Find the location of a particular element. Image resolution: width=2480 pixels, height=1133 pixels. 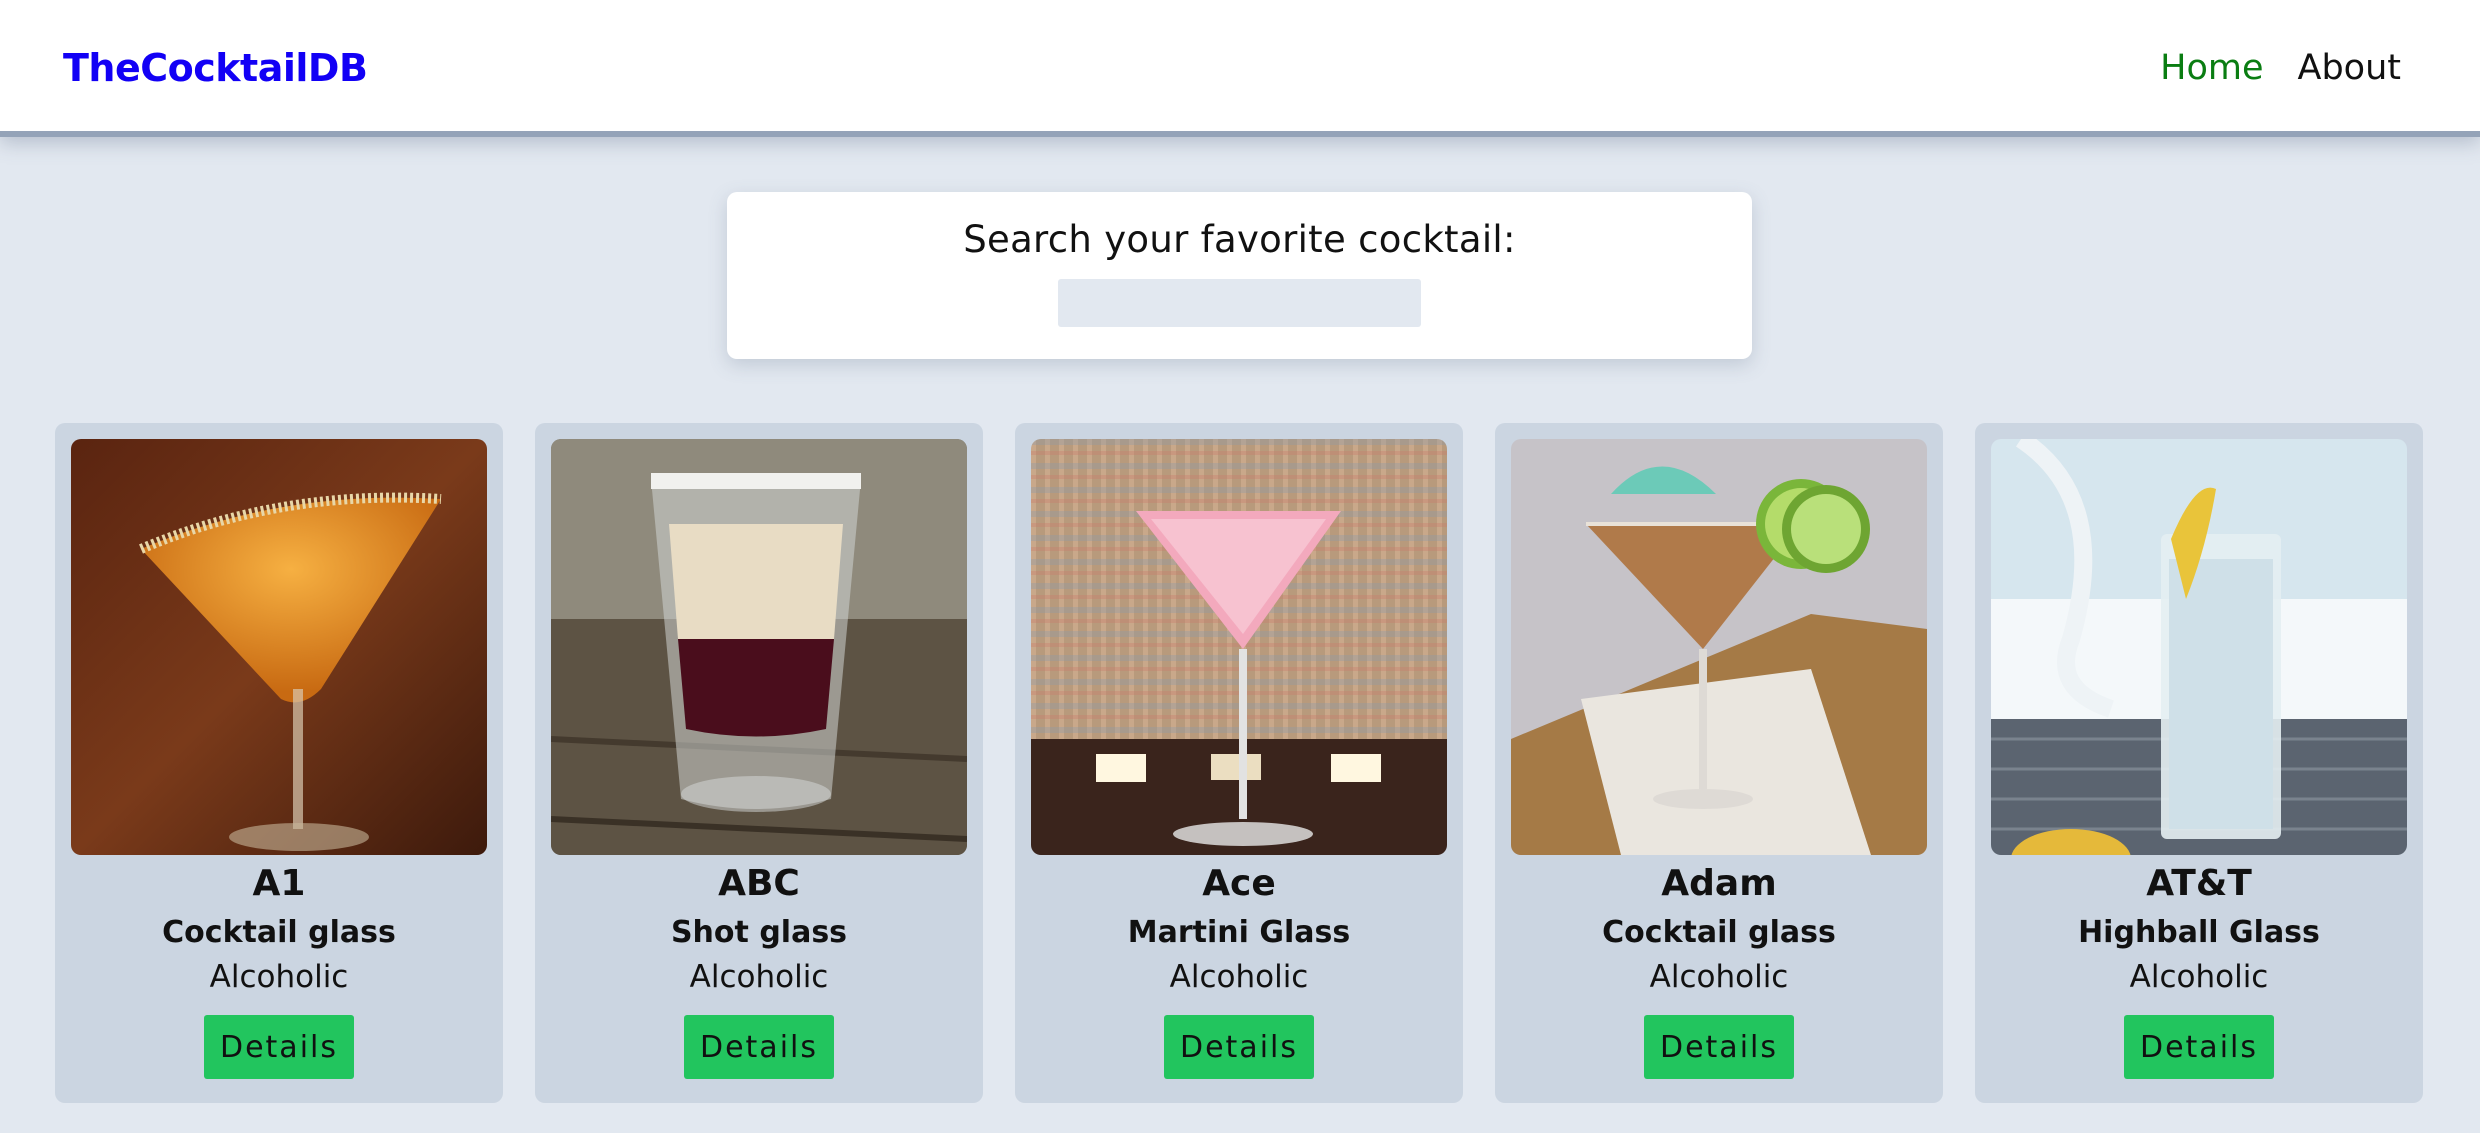

cocktail-name: Adam is located at coordinates (1719, 883).